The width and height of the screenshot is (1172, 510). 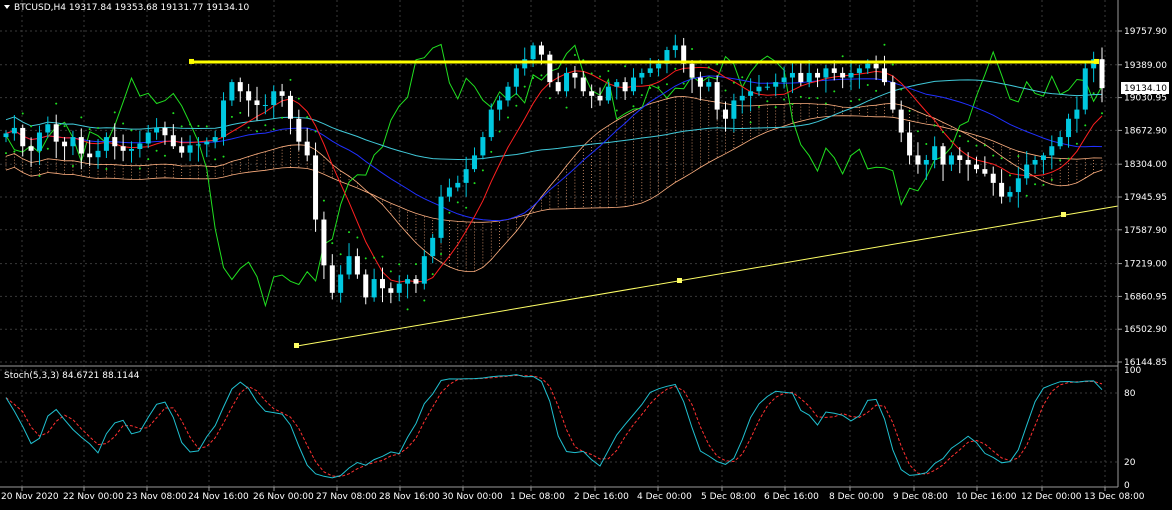 What do you see at coordinates (1051, 497) in the screenshot?
I see `time-tick-label: 12 Dec 00:00` at bounding box center [1051, 497].